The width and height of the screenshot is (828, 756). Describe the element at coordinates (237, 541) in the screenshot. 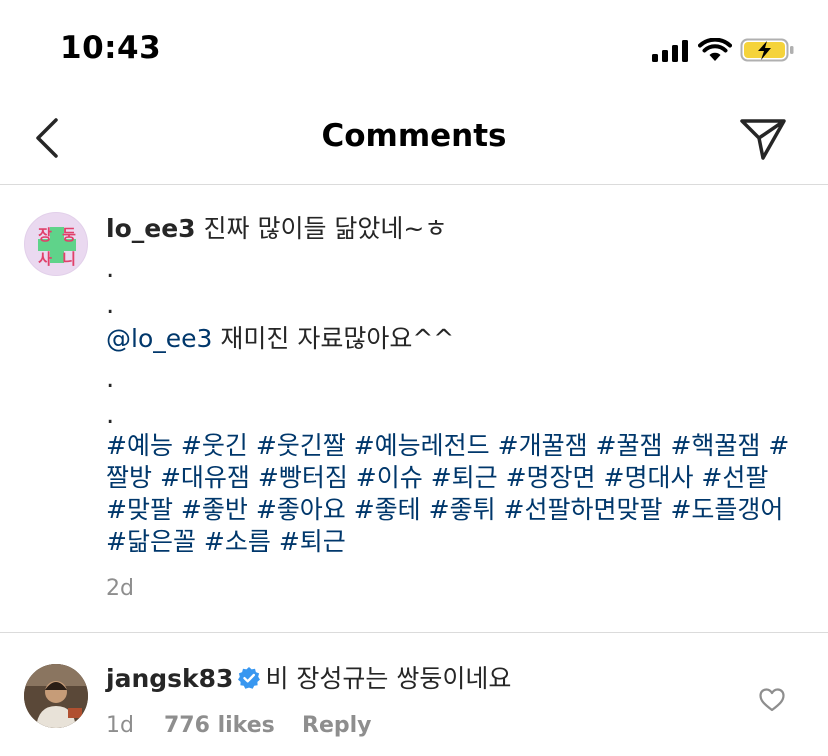

I see `hashtag-link: #소름` at that location.